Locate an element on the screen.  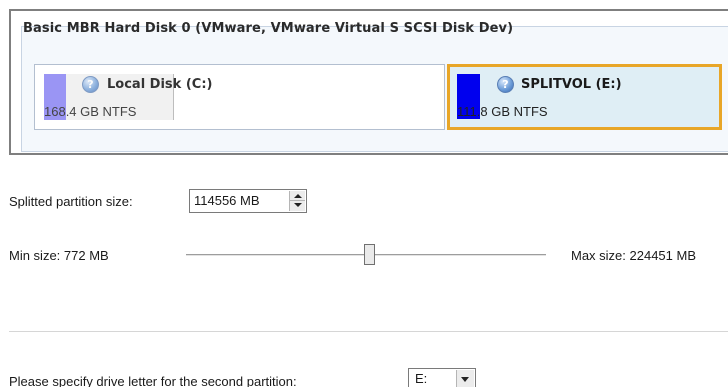
drive-letter-value: E: is located at coordinates (421, 378).